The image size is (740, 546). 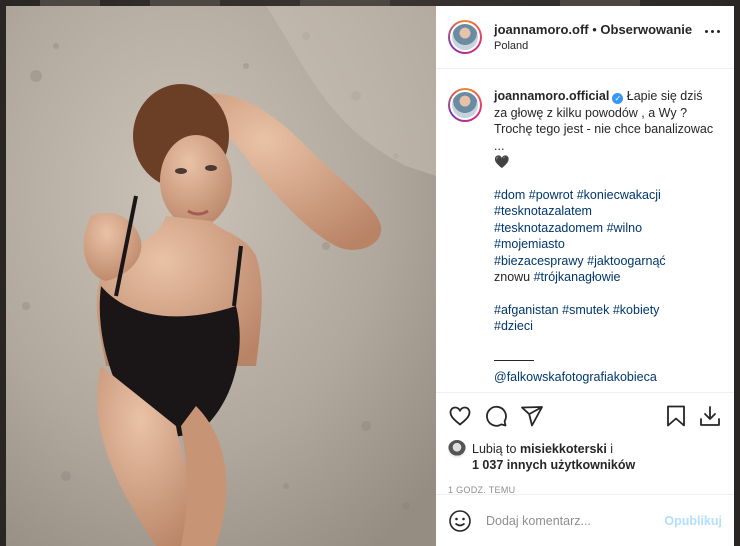 I want to click on share-icon, so click(x=532, y=416).